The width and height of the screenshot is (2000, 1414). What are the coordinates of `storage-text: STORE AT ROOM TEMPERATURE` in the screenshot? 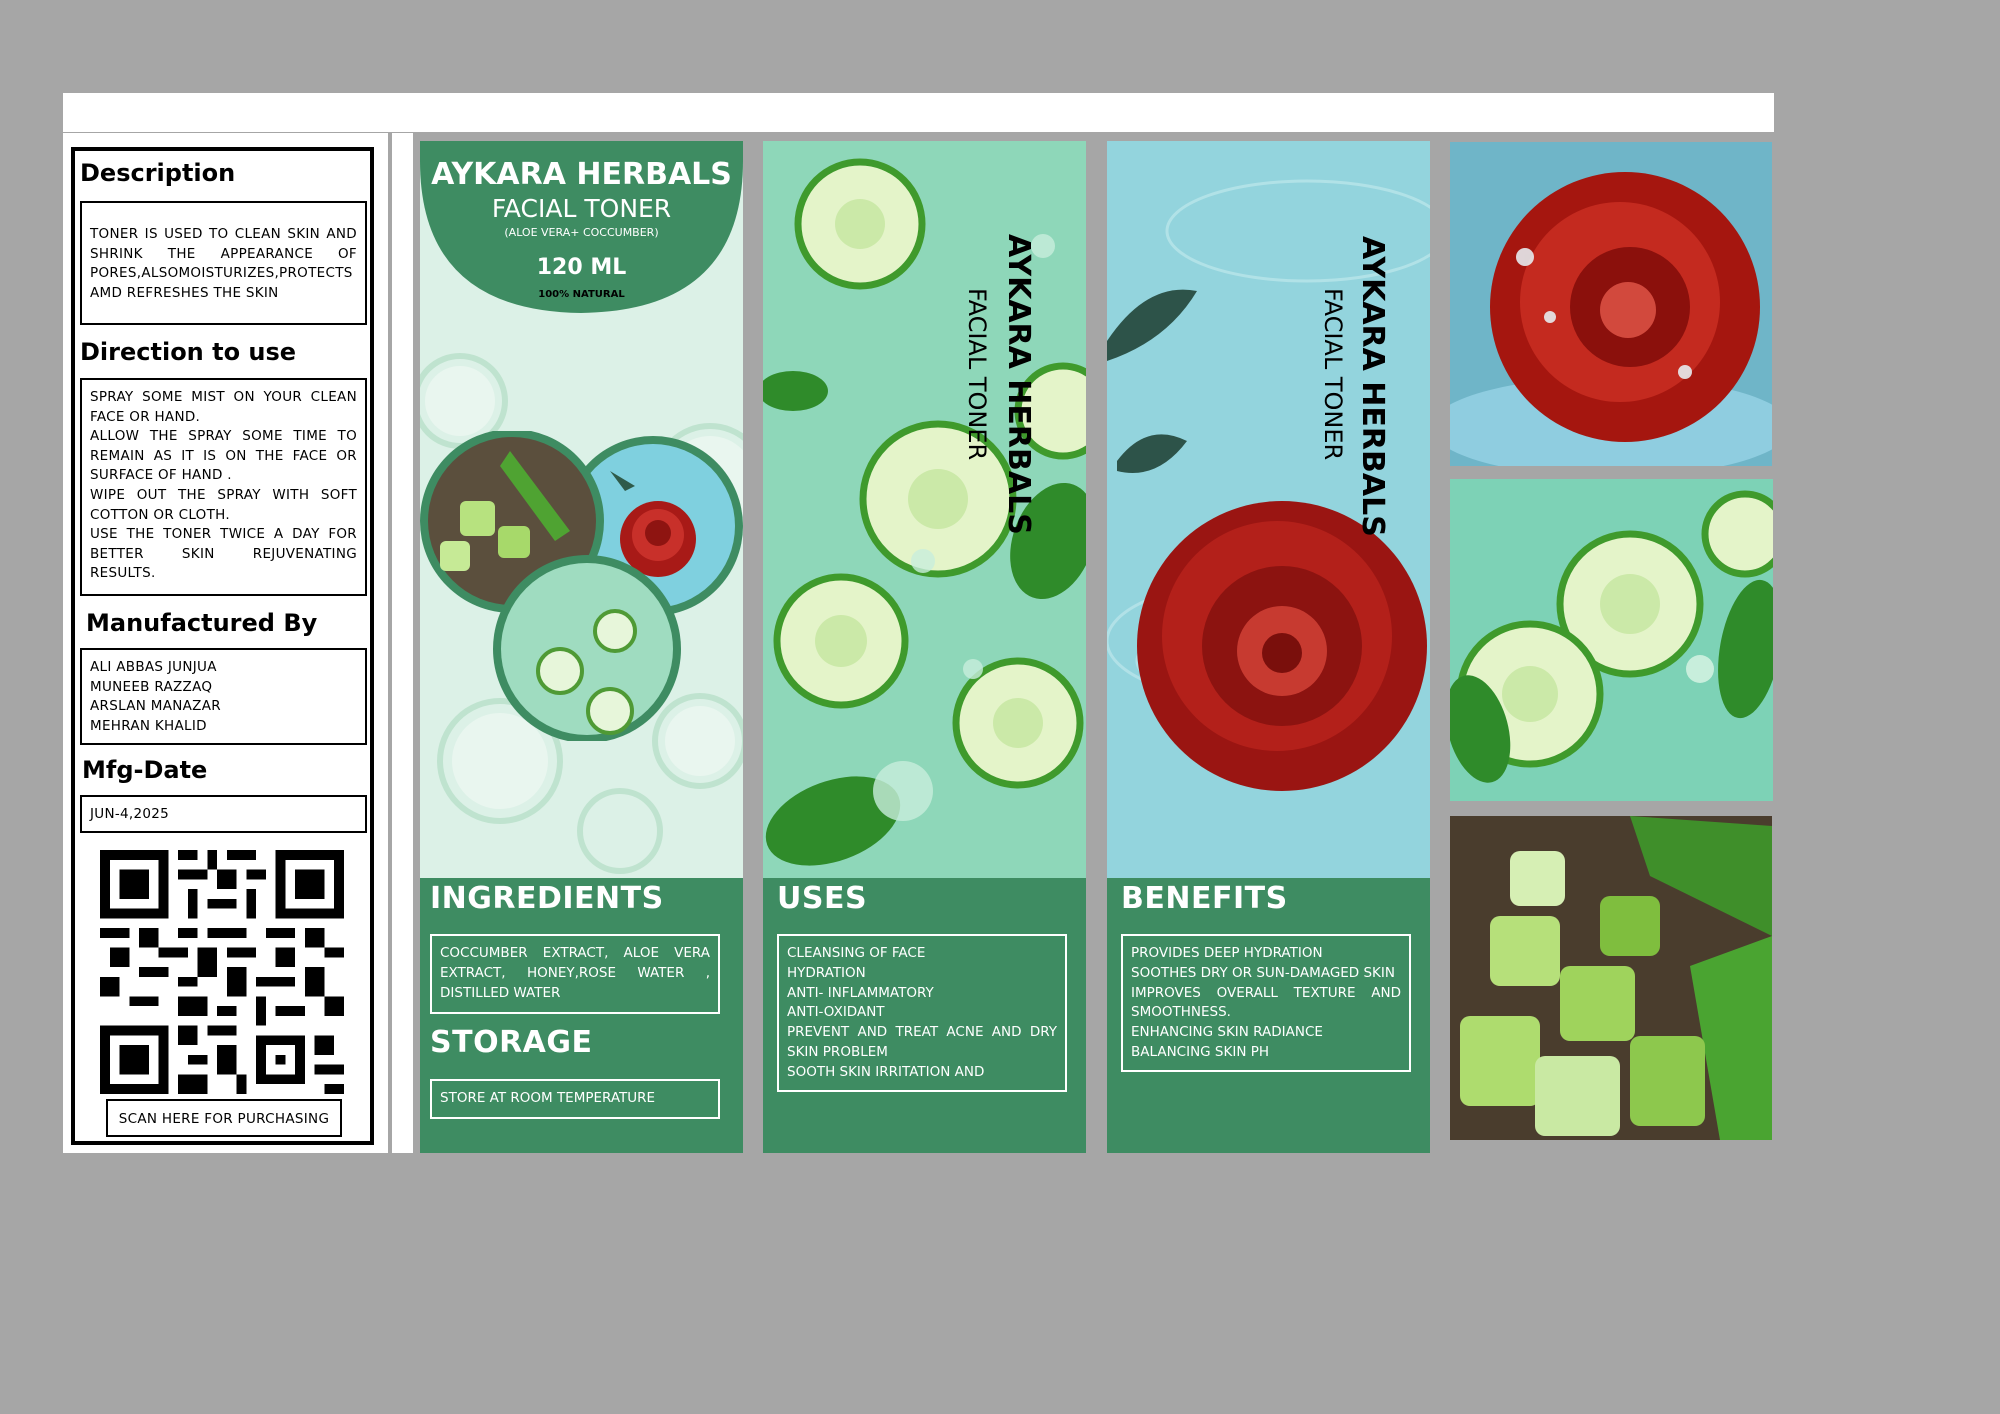 It's located at (548, 1098).